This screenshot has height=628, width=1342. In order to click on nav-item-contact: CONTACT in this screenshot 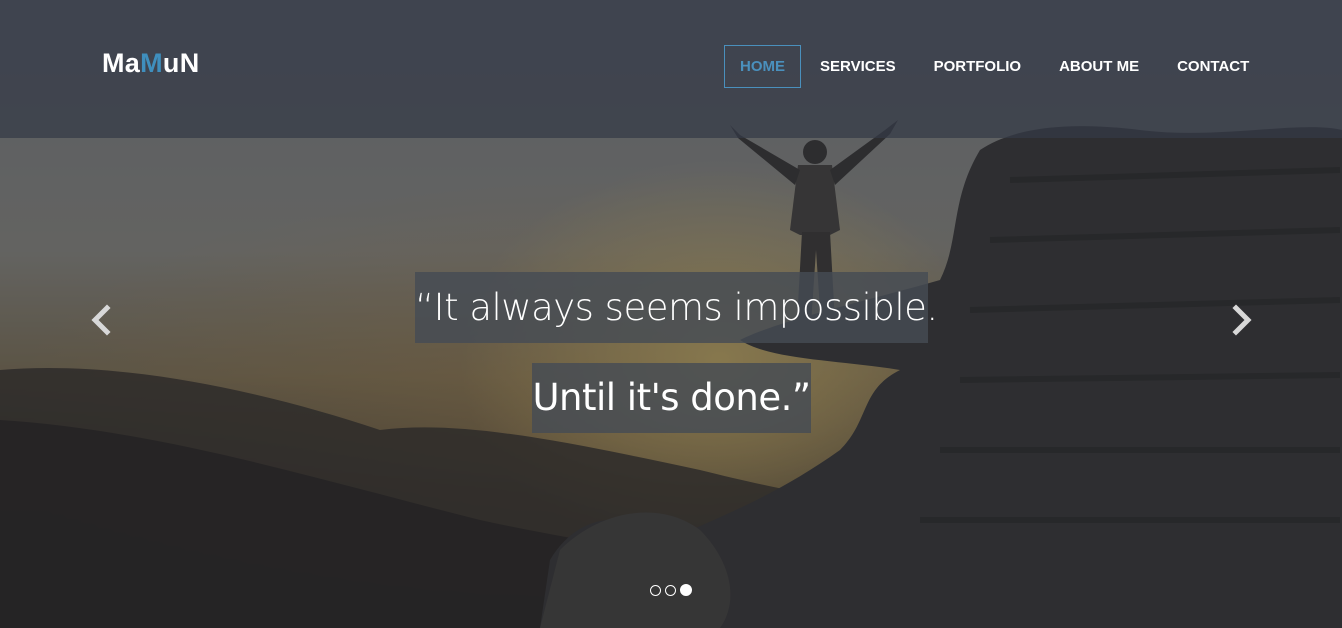, I will do `click(1213, 66)`.